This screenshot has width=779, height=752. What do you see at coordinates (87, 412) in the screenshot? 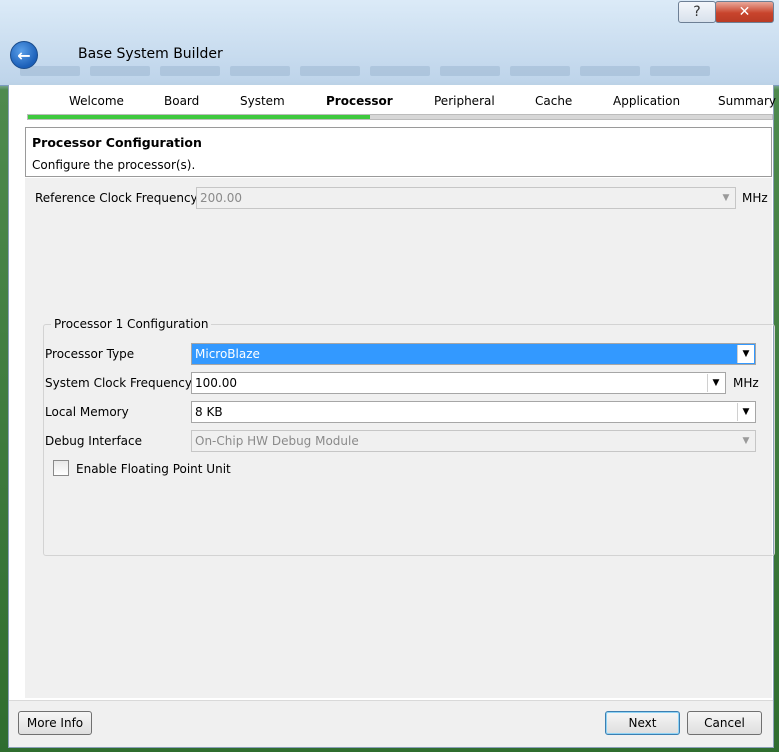
I see `local-memory-label: Local Memory` at bounding box center [87, 412].